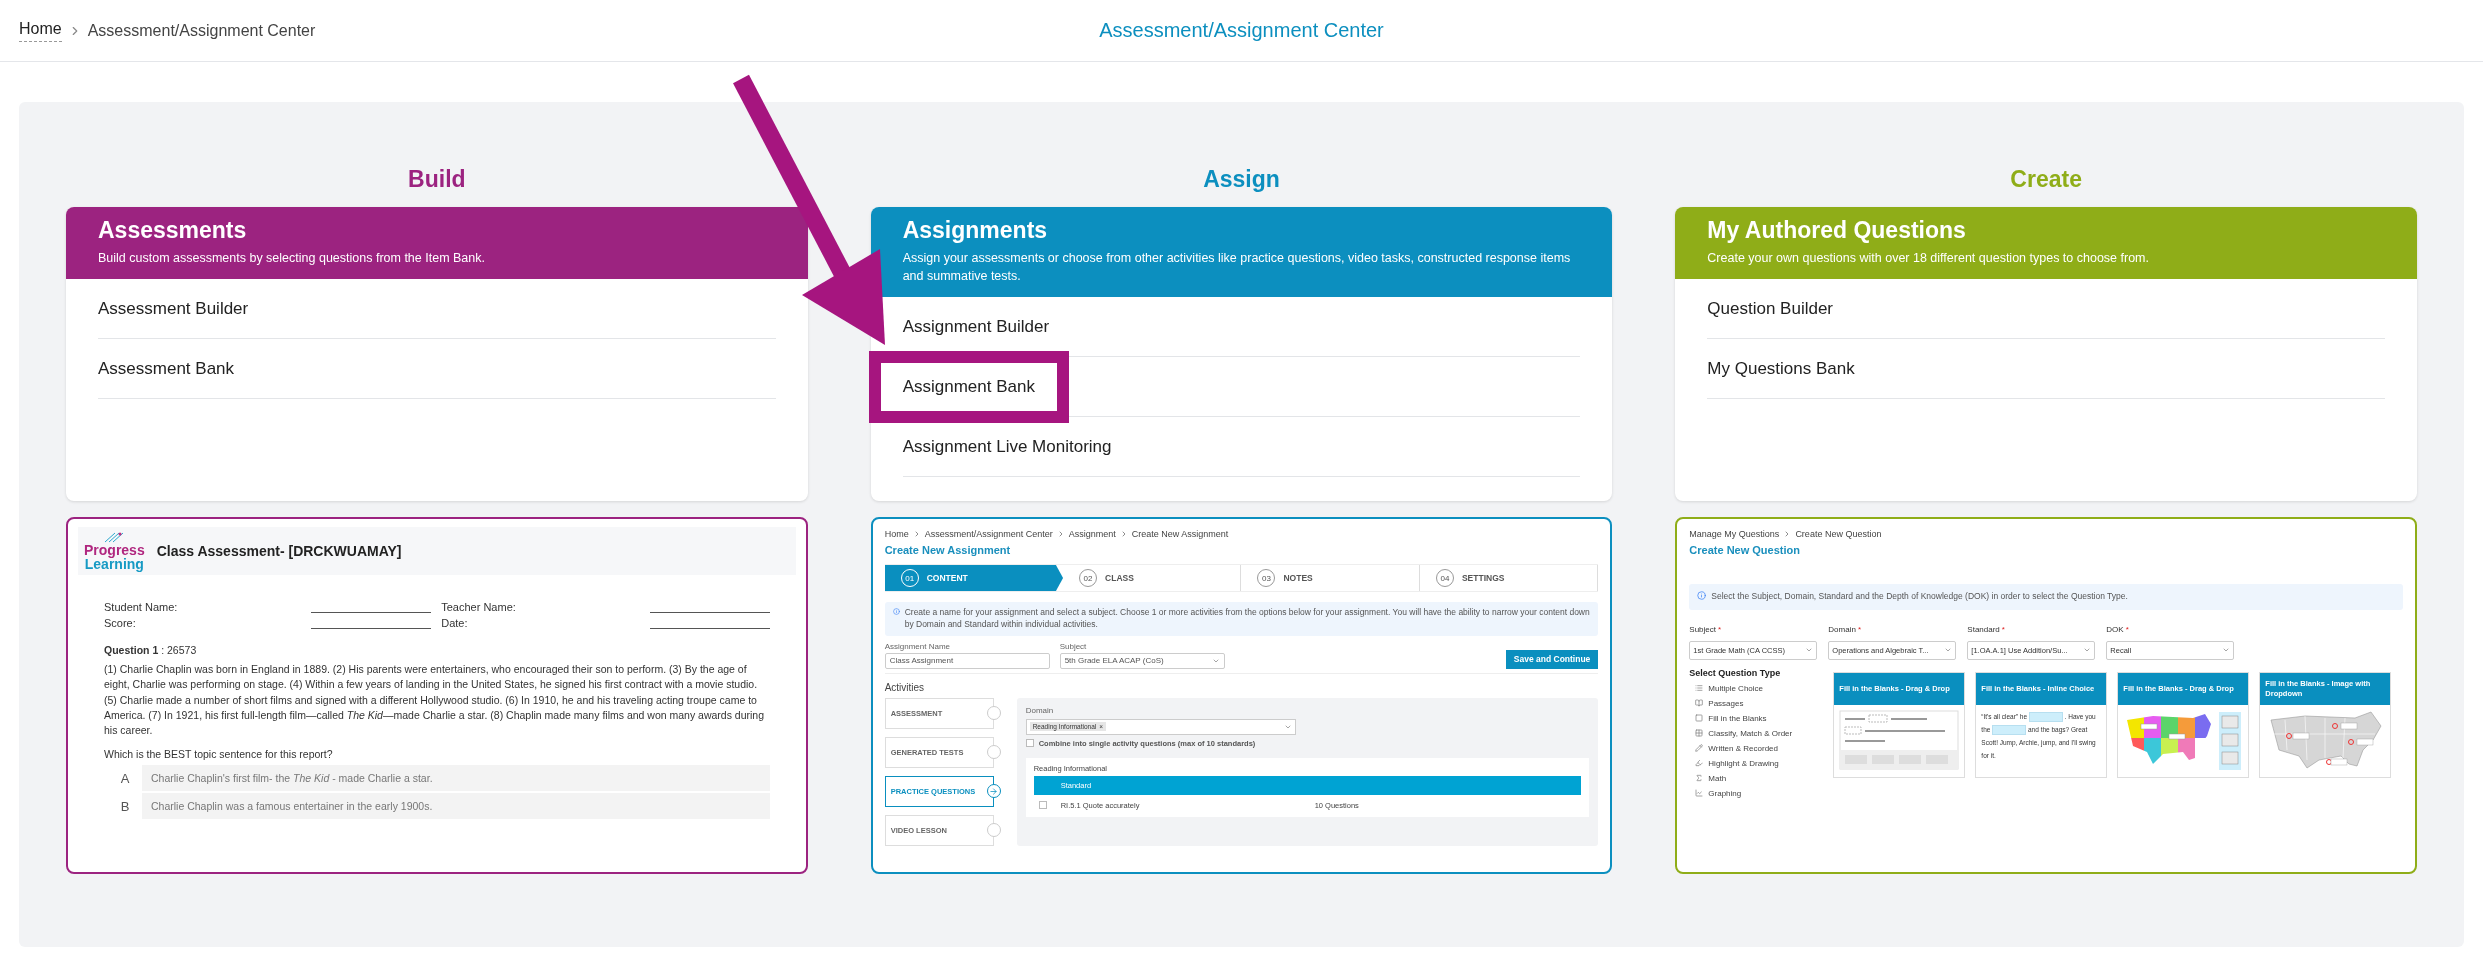  Describe the element at coordinates (1754, 778) in the screenshot. I see `question-type-link: Math` at that location.